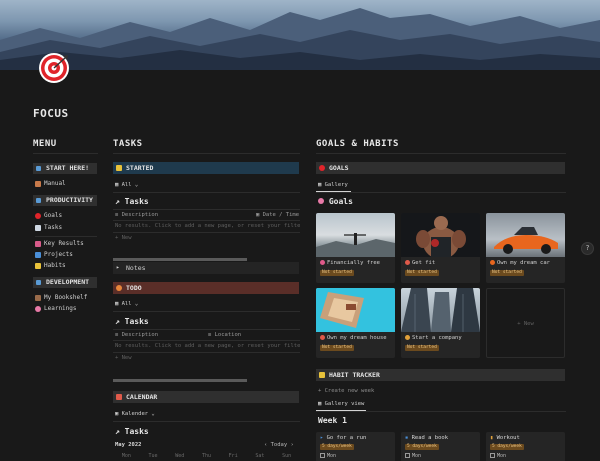  What do you see at coordinates (346, 391) in the screenshot?
I see `create-week-button: + Create new week` at bounding box center [346, 391].